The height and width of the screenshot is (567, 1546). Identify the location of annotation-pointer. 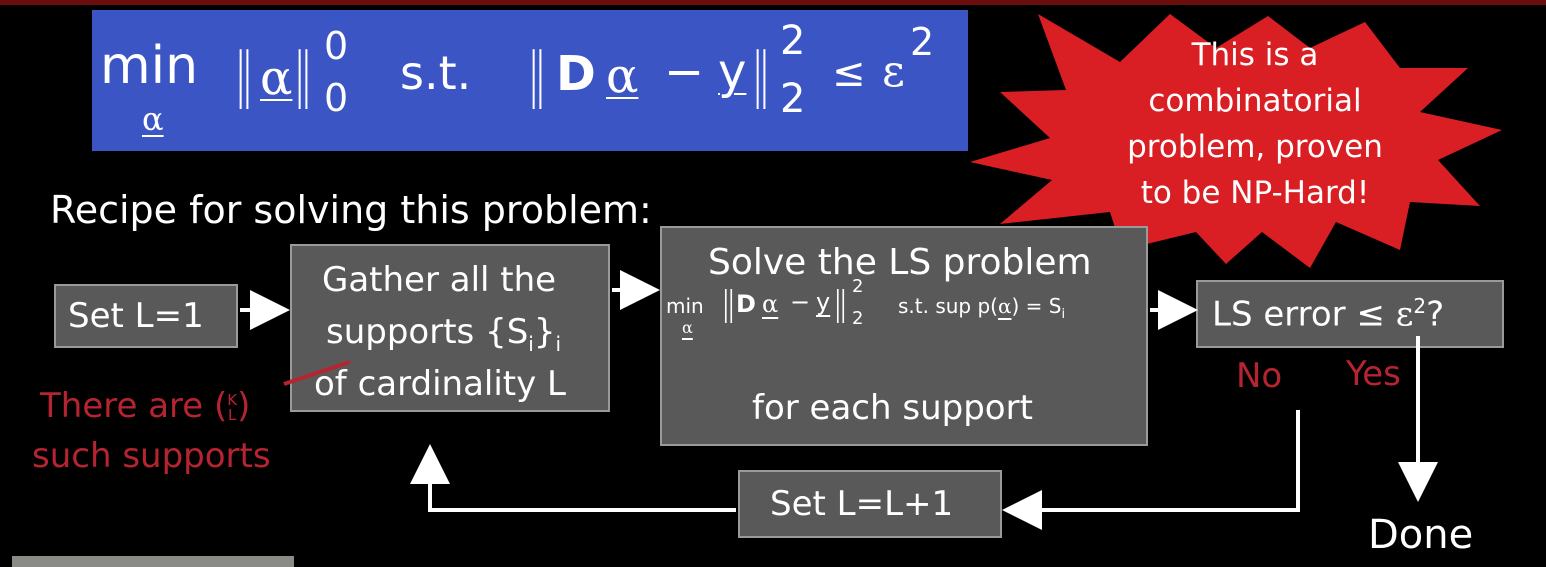
(317, 373).